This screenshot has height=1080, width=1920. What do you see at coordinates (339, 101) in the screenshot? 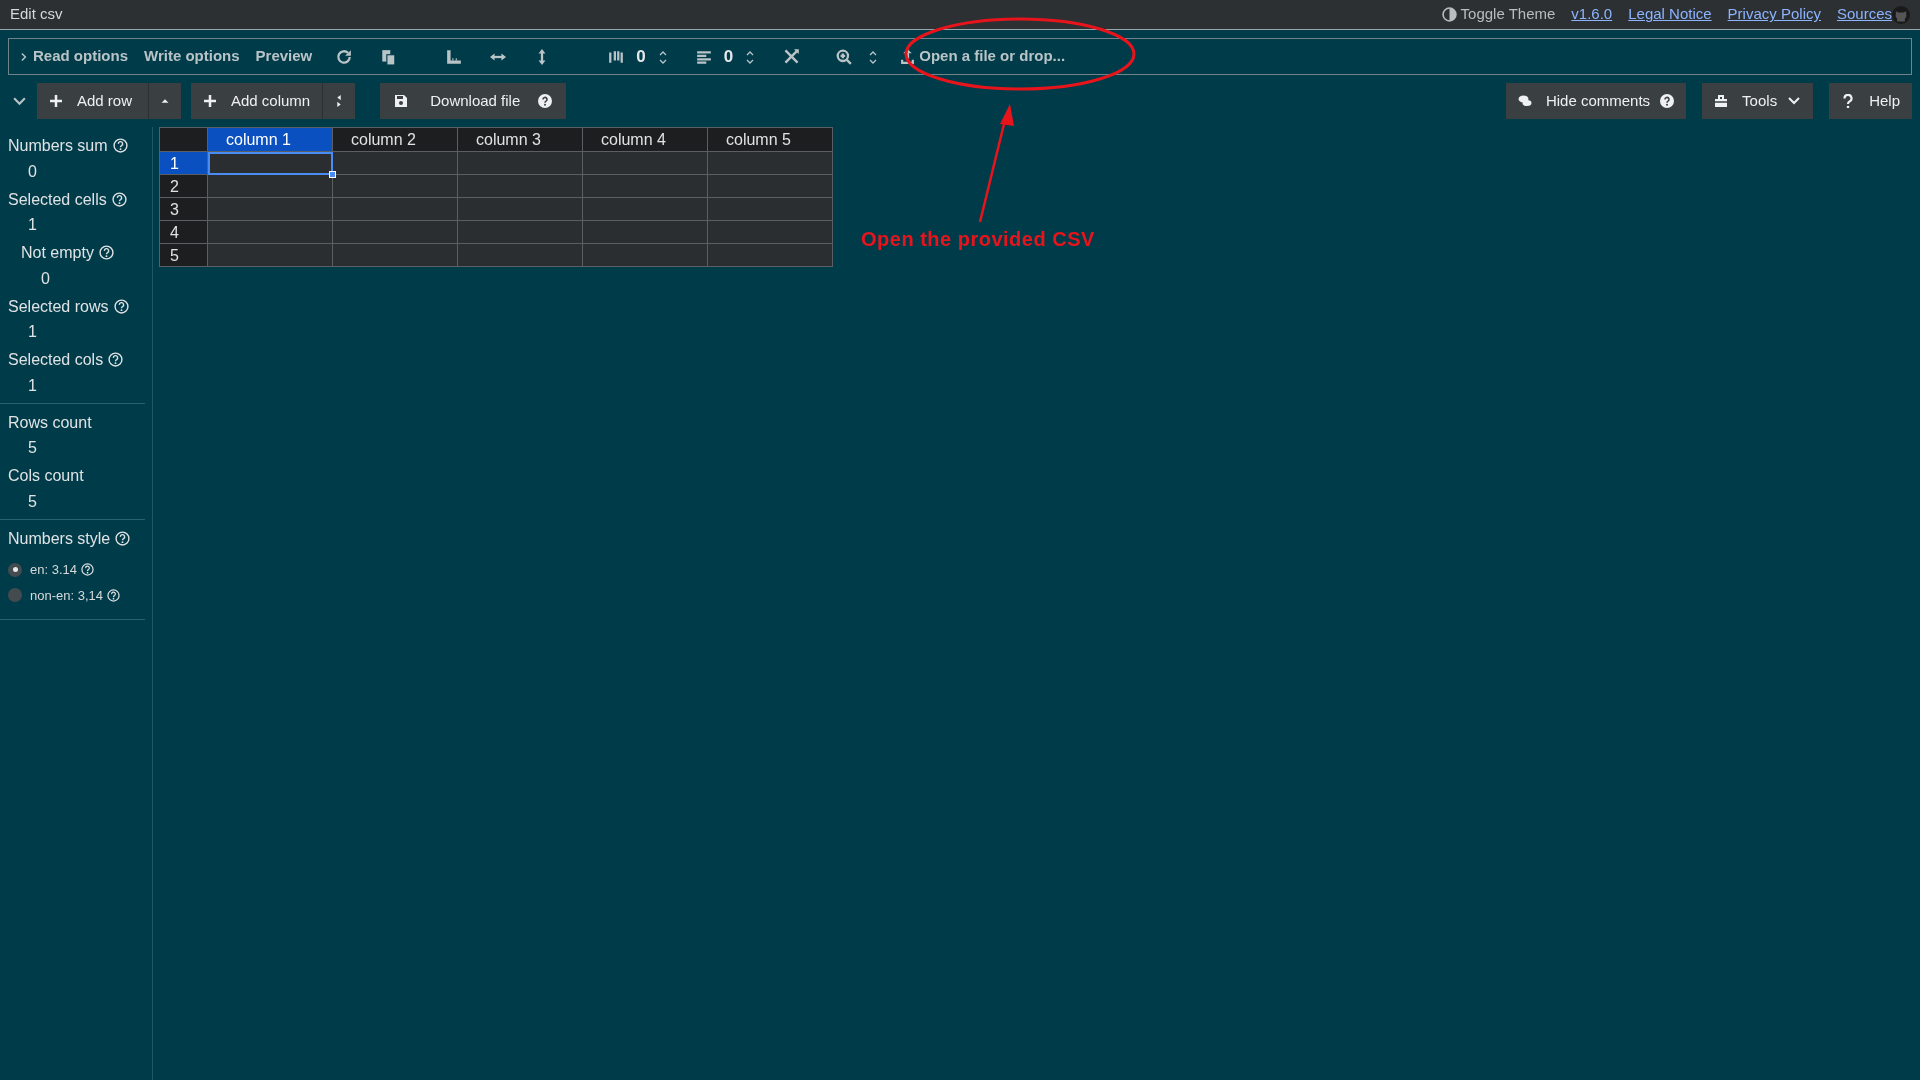
I see `left-right-caret-button` at bounding box center [339, 101].